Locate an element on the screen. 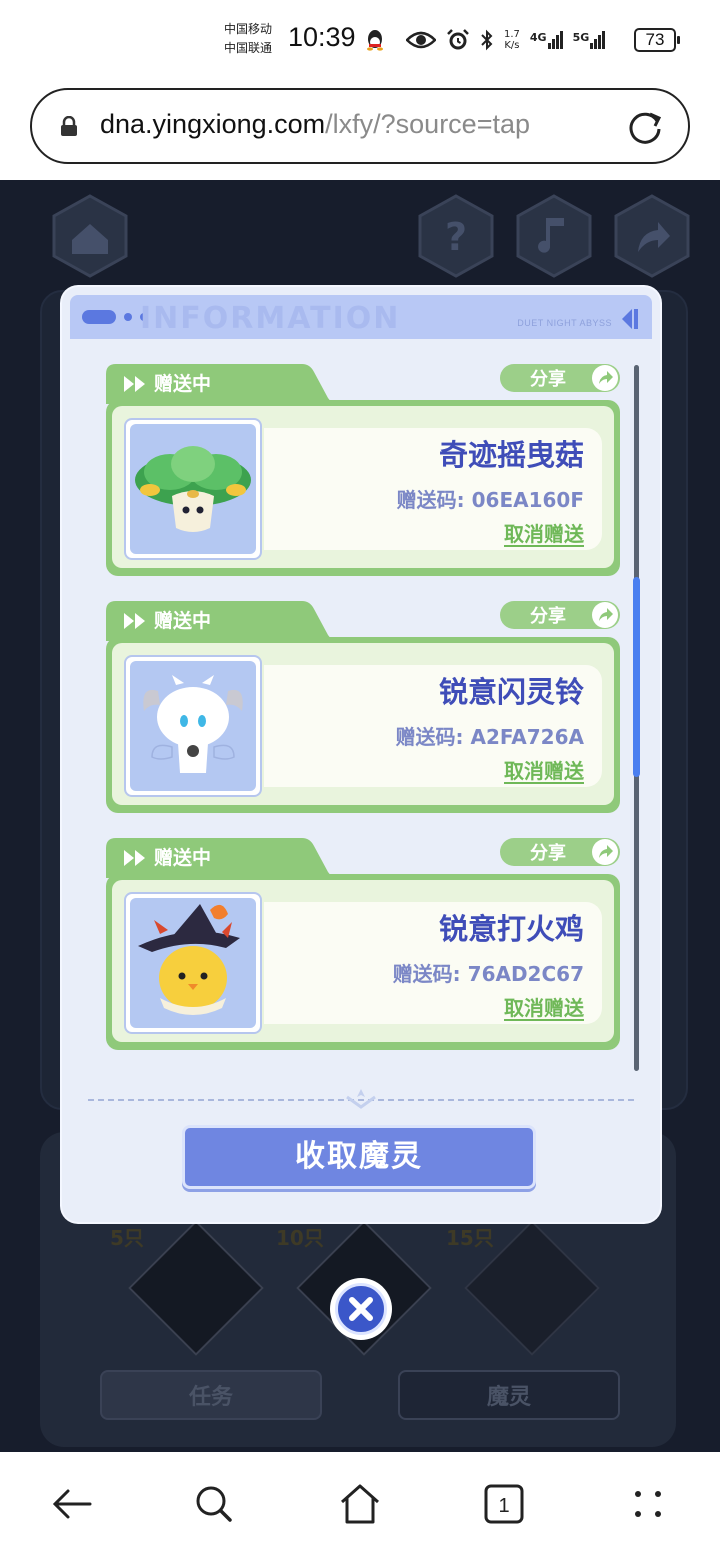  clock: 10:39 is located at coordinates (322, 37).